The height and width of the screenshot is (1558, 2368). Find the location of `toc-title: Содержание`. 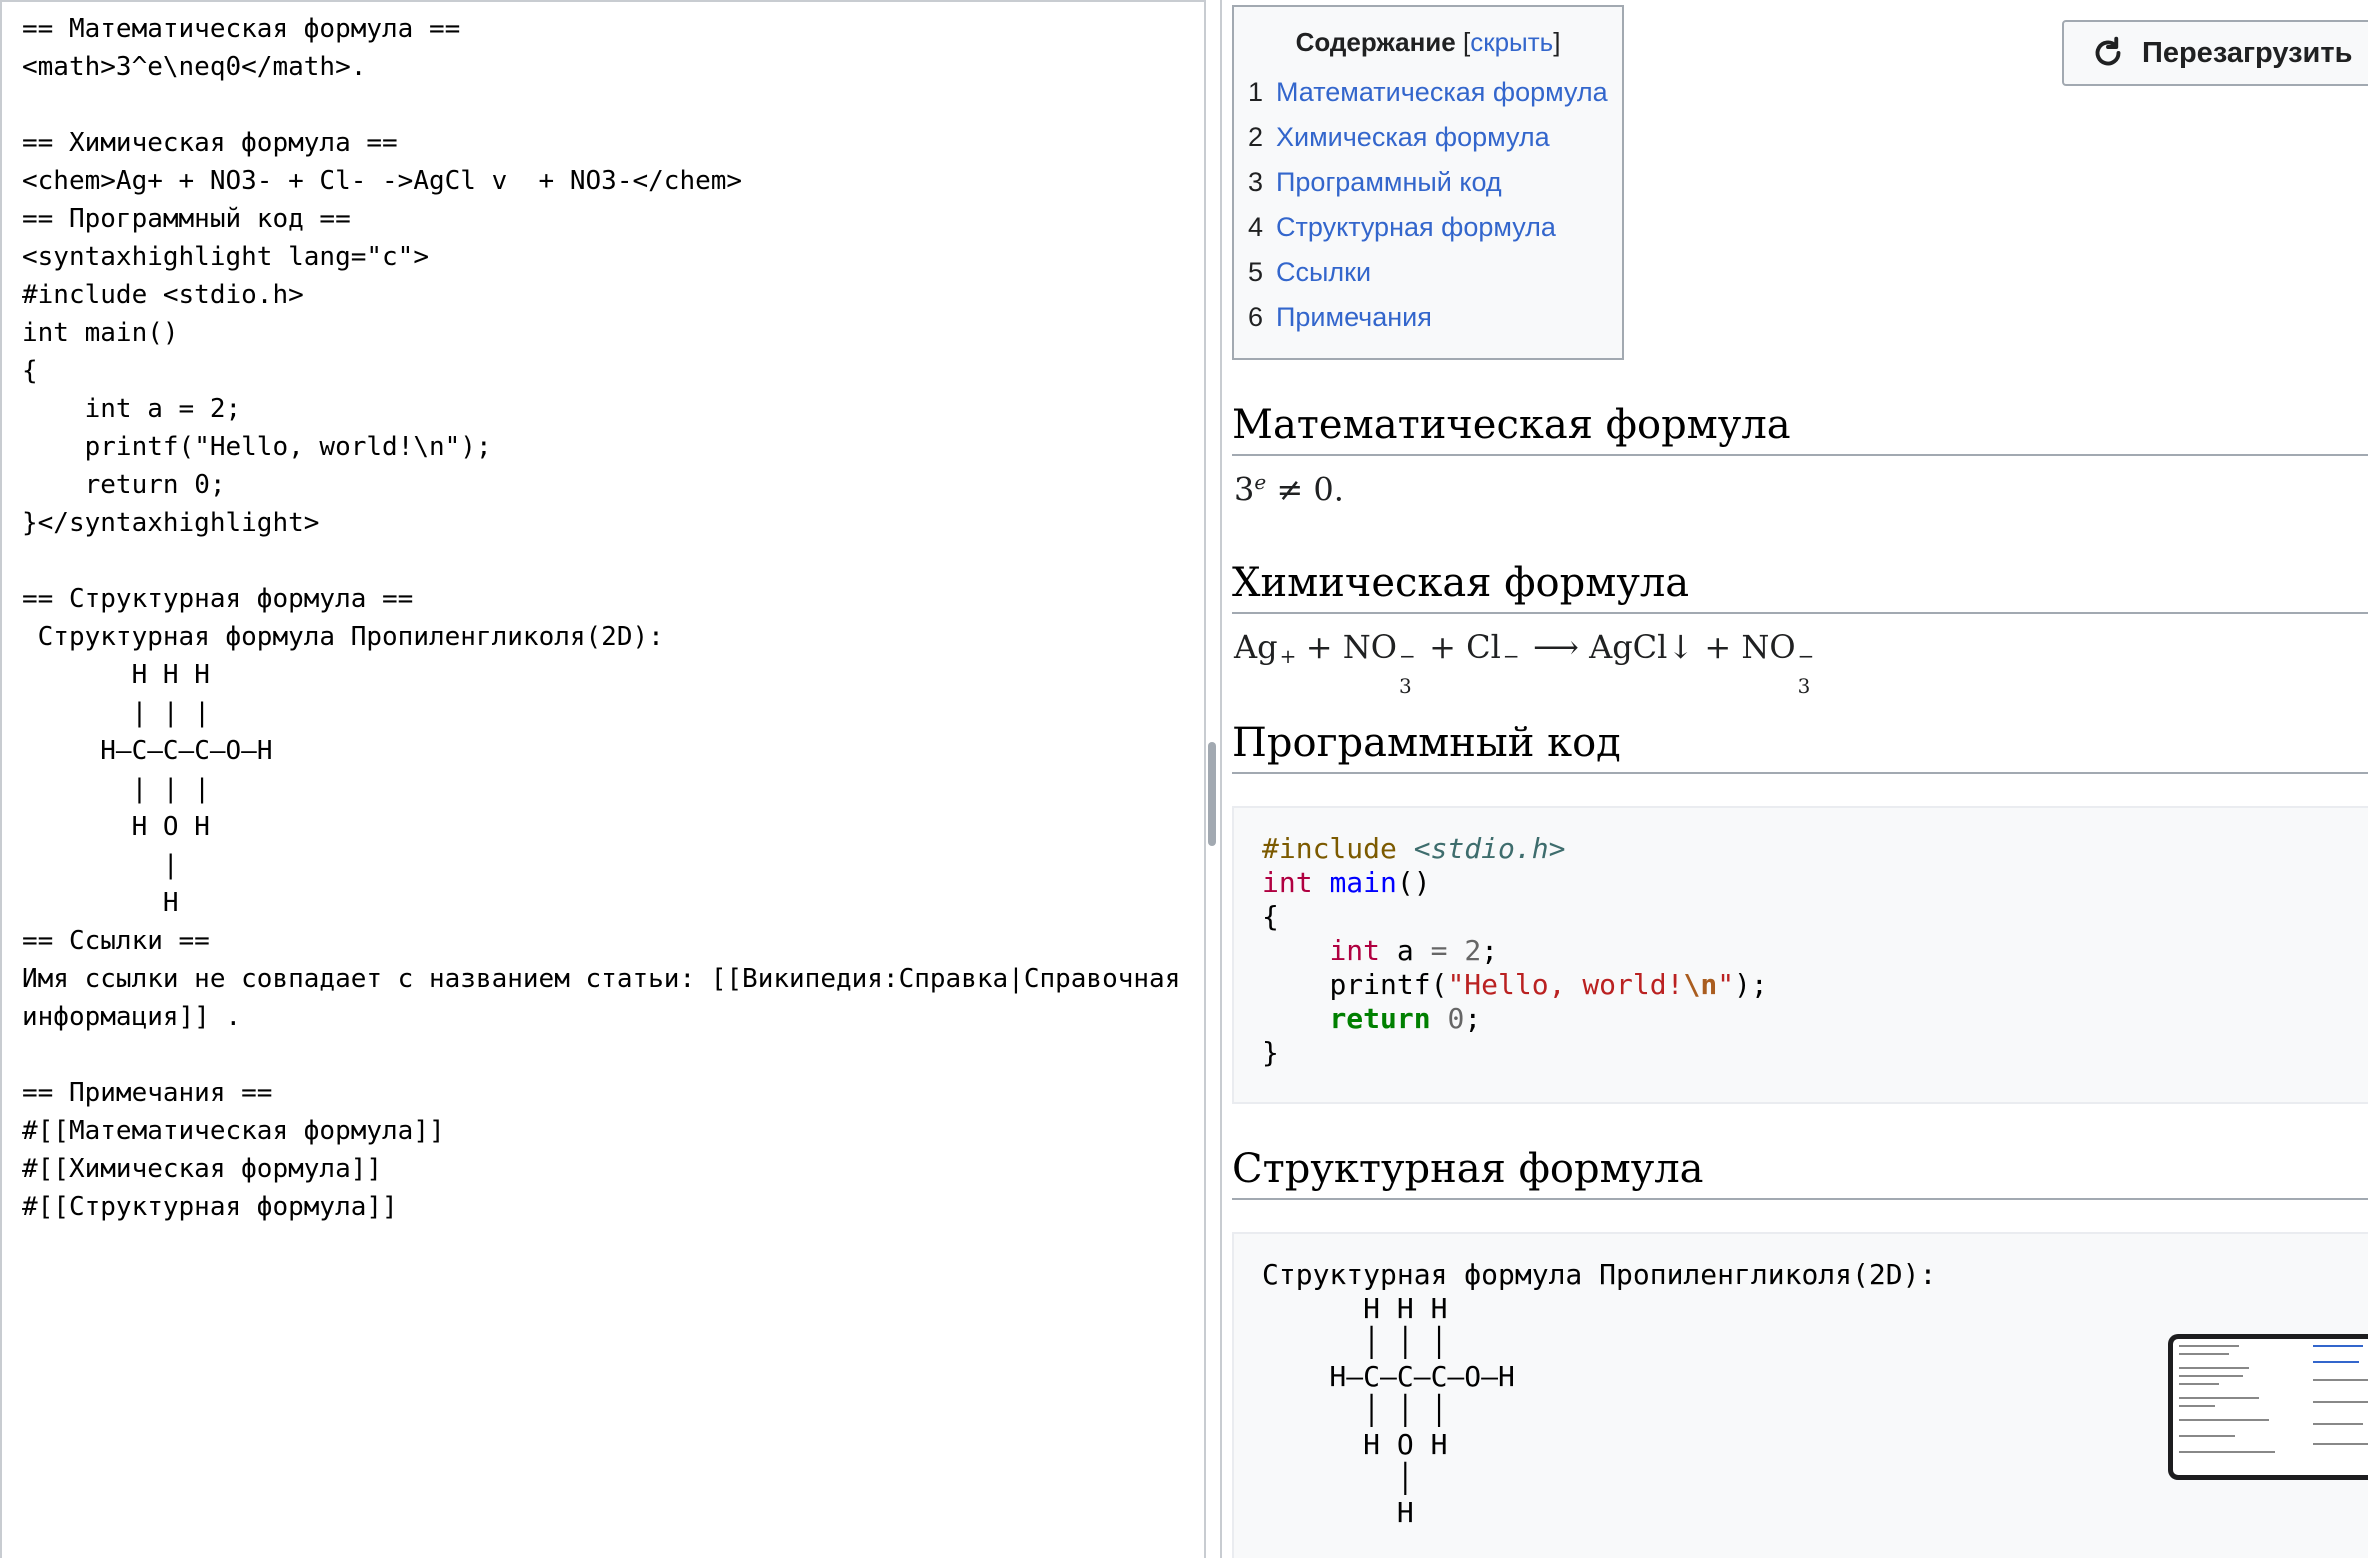

toc-title: Содержание is located at coordinates (1375, 42).